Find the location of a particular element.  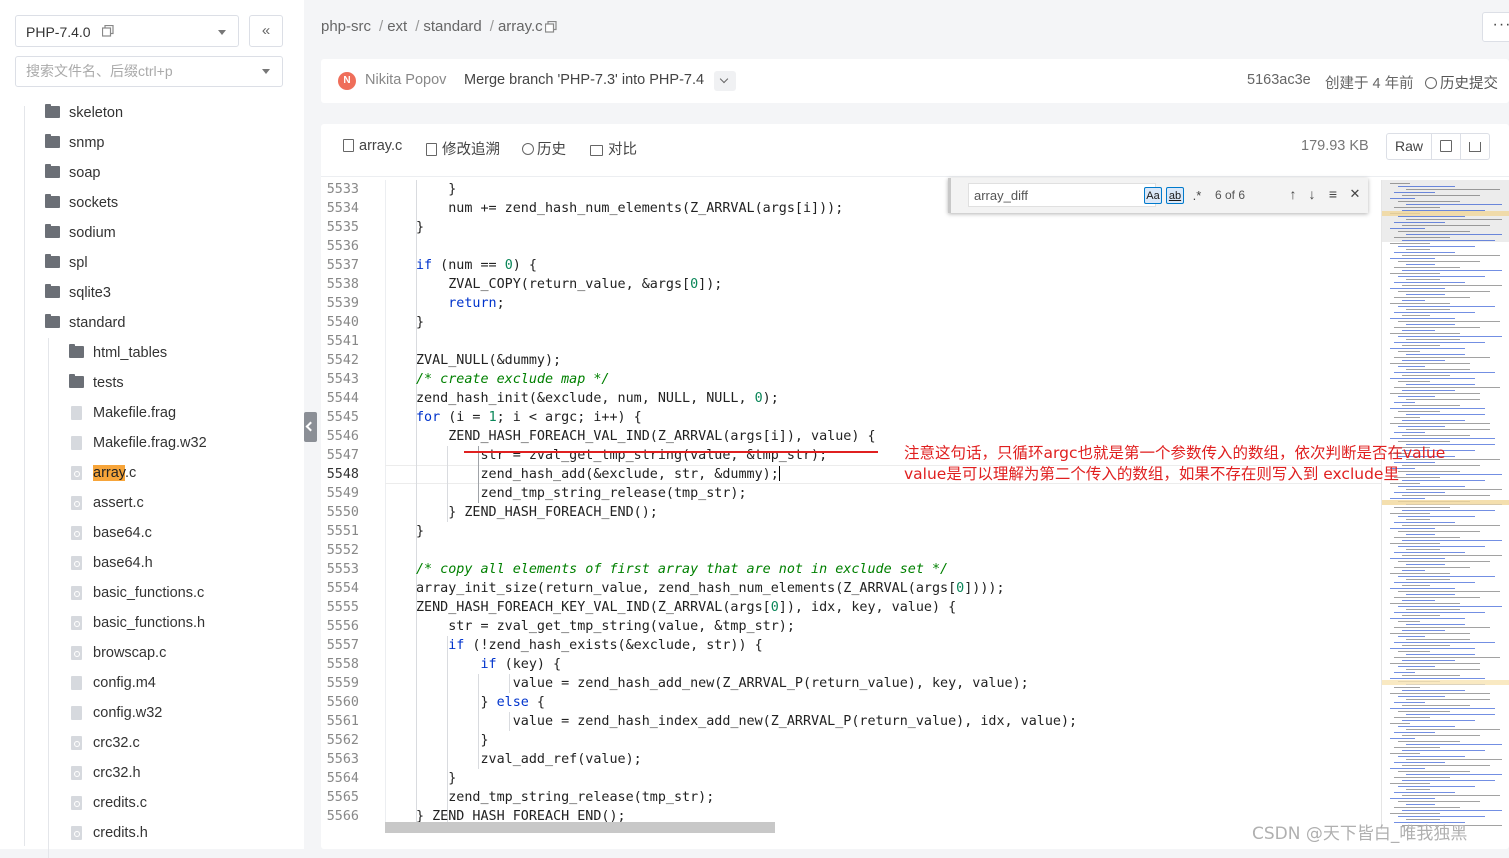

annotation-text-1: 注意这句话，只循环argc也就是第一个参数传入的数组，依次判断是否在value is located at coordinates (1175, 453).